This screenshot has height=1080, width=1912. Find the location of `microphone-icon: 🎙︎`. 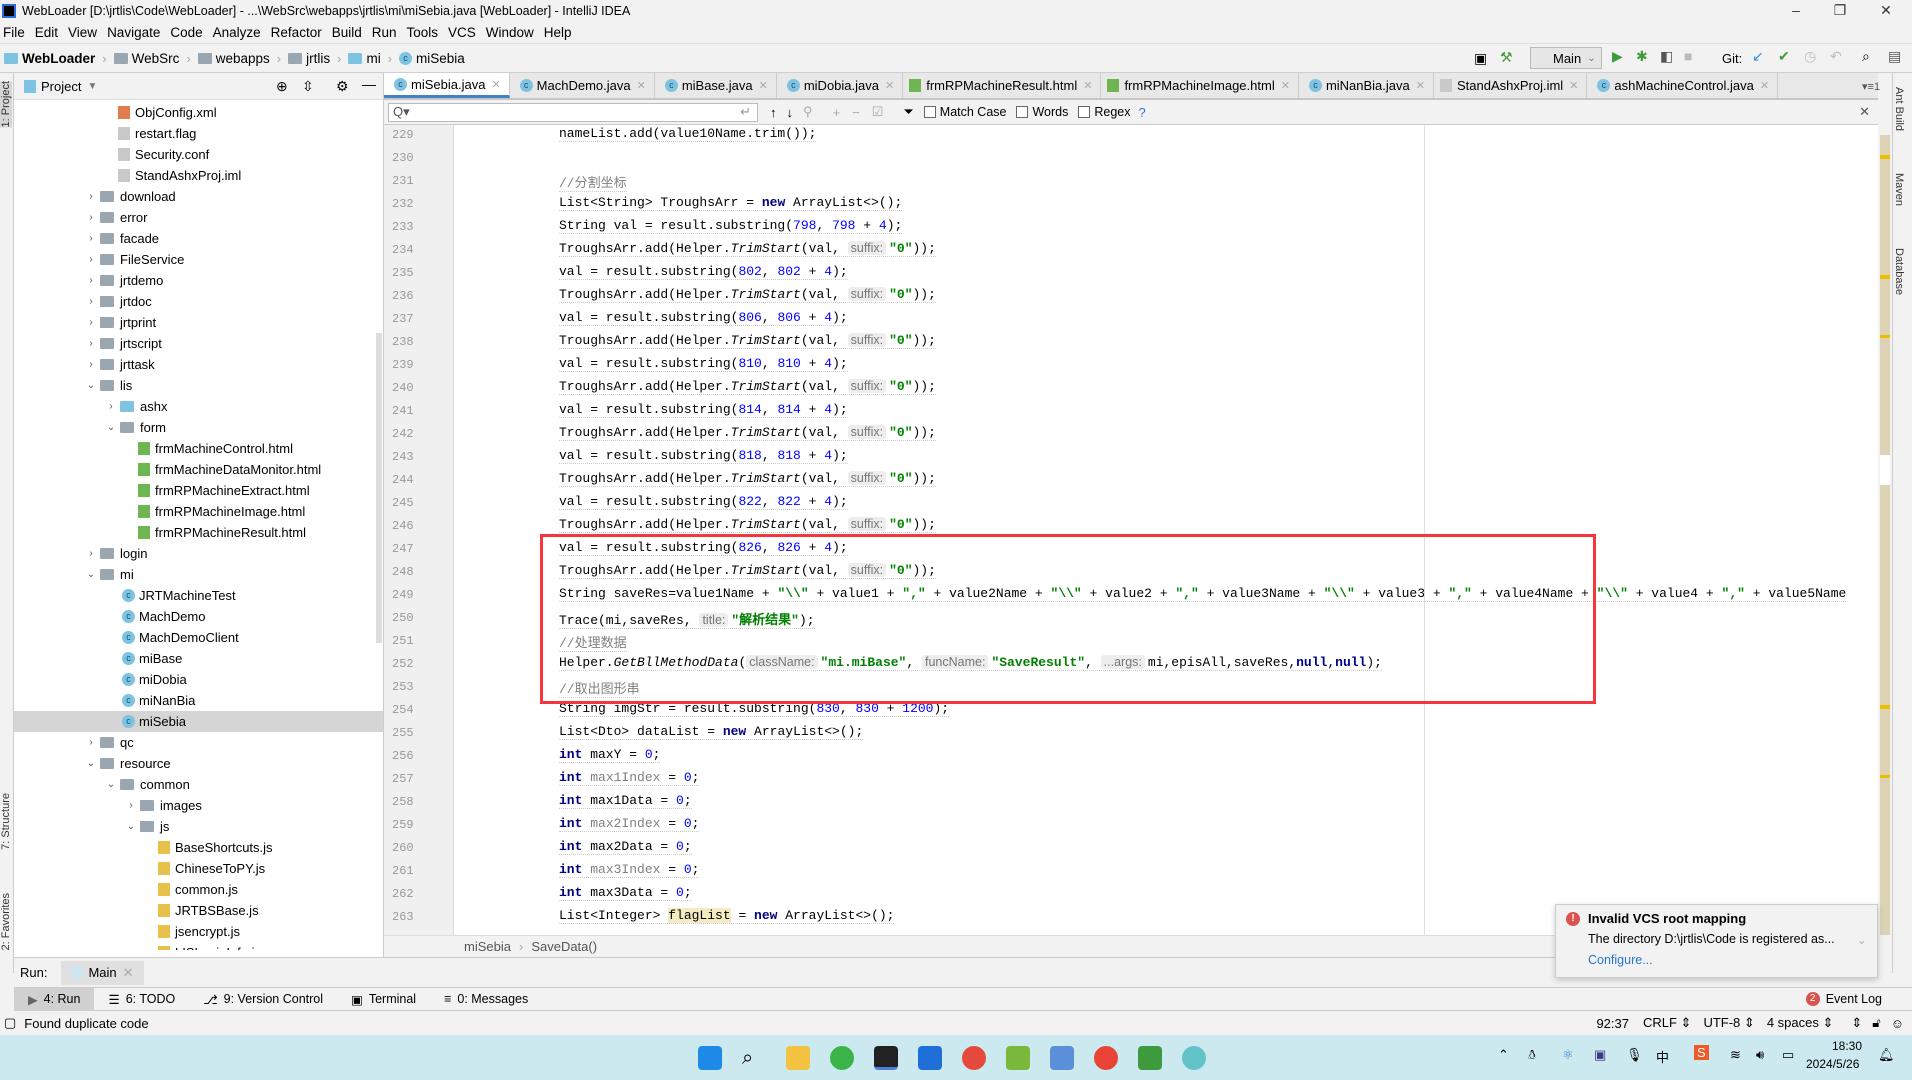

microphone-icon: 🎙︎ is located at coordinates (1634, 1055).